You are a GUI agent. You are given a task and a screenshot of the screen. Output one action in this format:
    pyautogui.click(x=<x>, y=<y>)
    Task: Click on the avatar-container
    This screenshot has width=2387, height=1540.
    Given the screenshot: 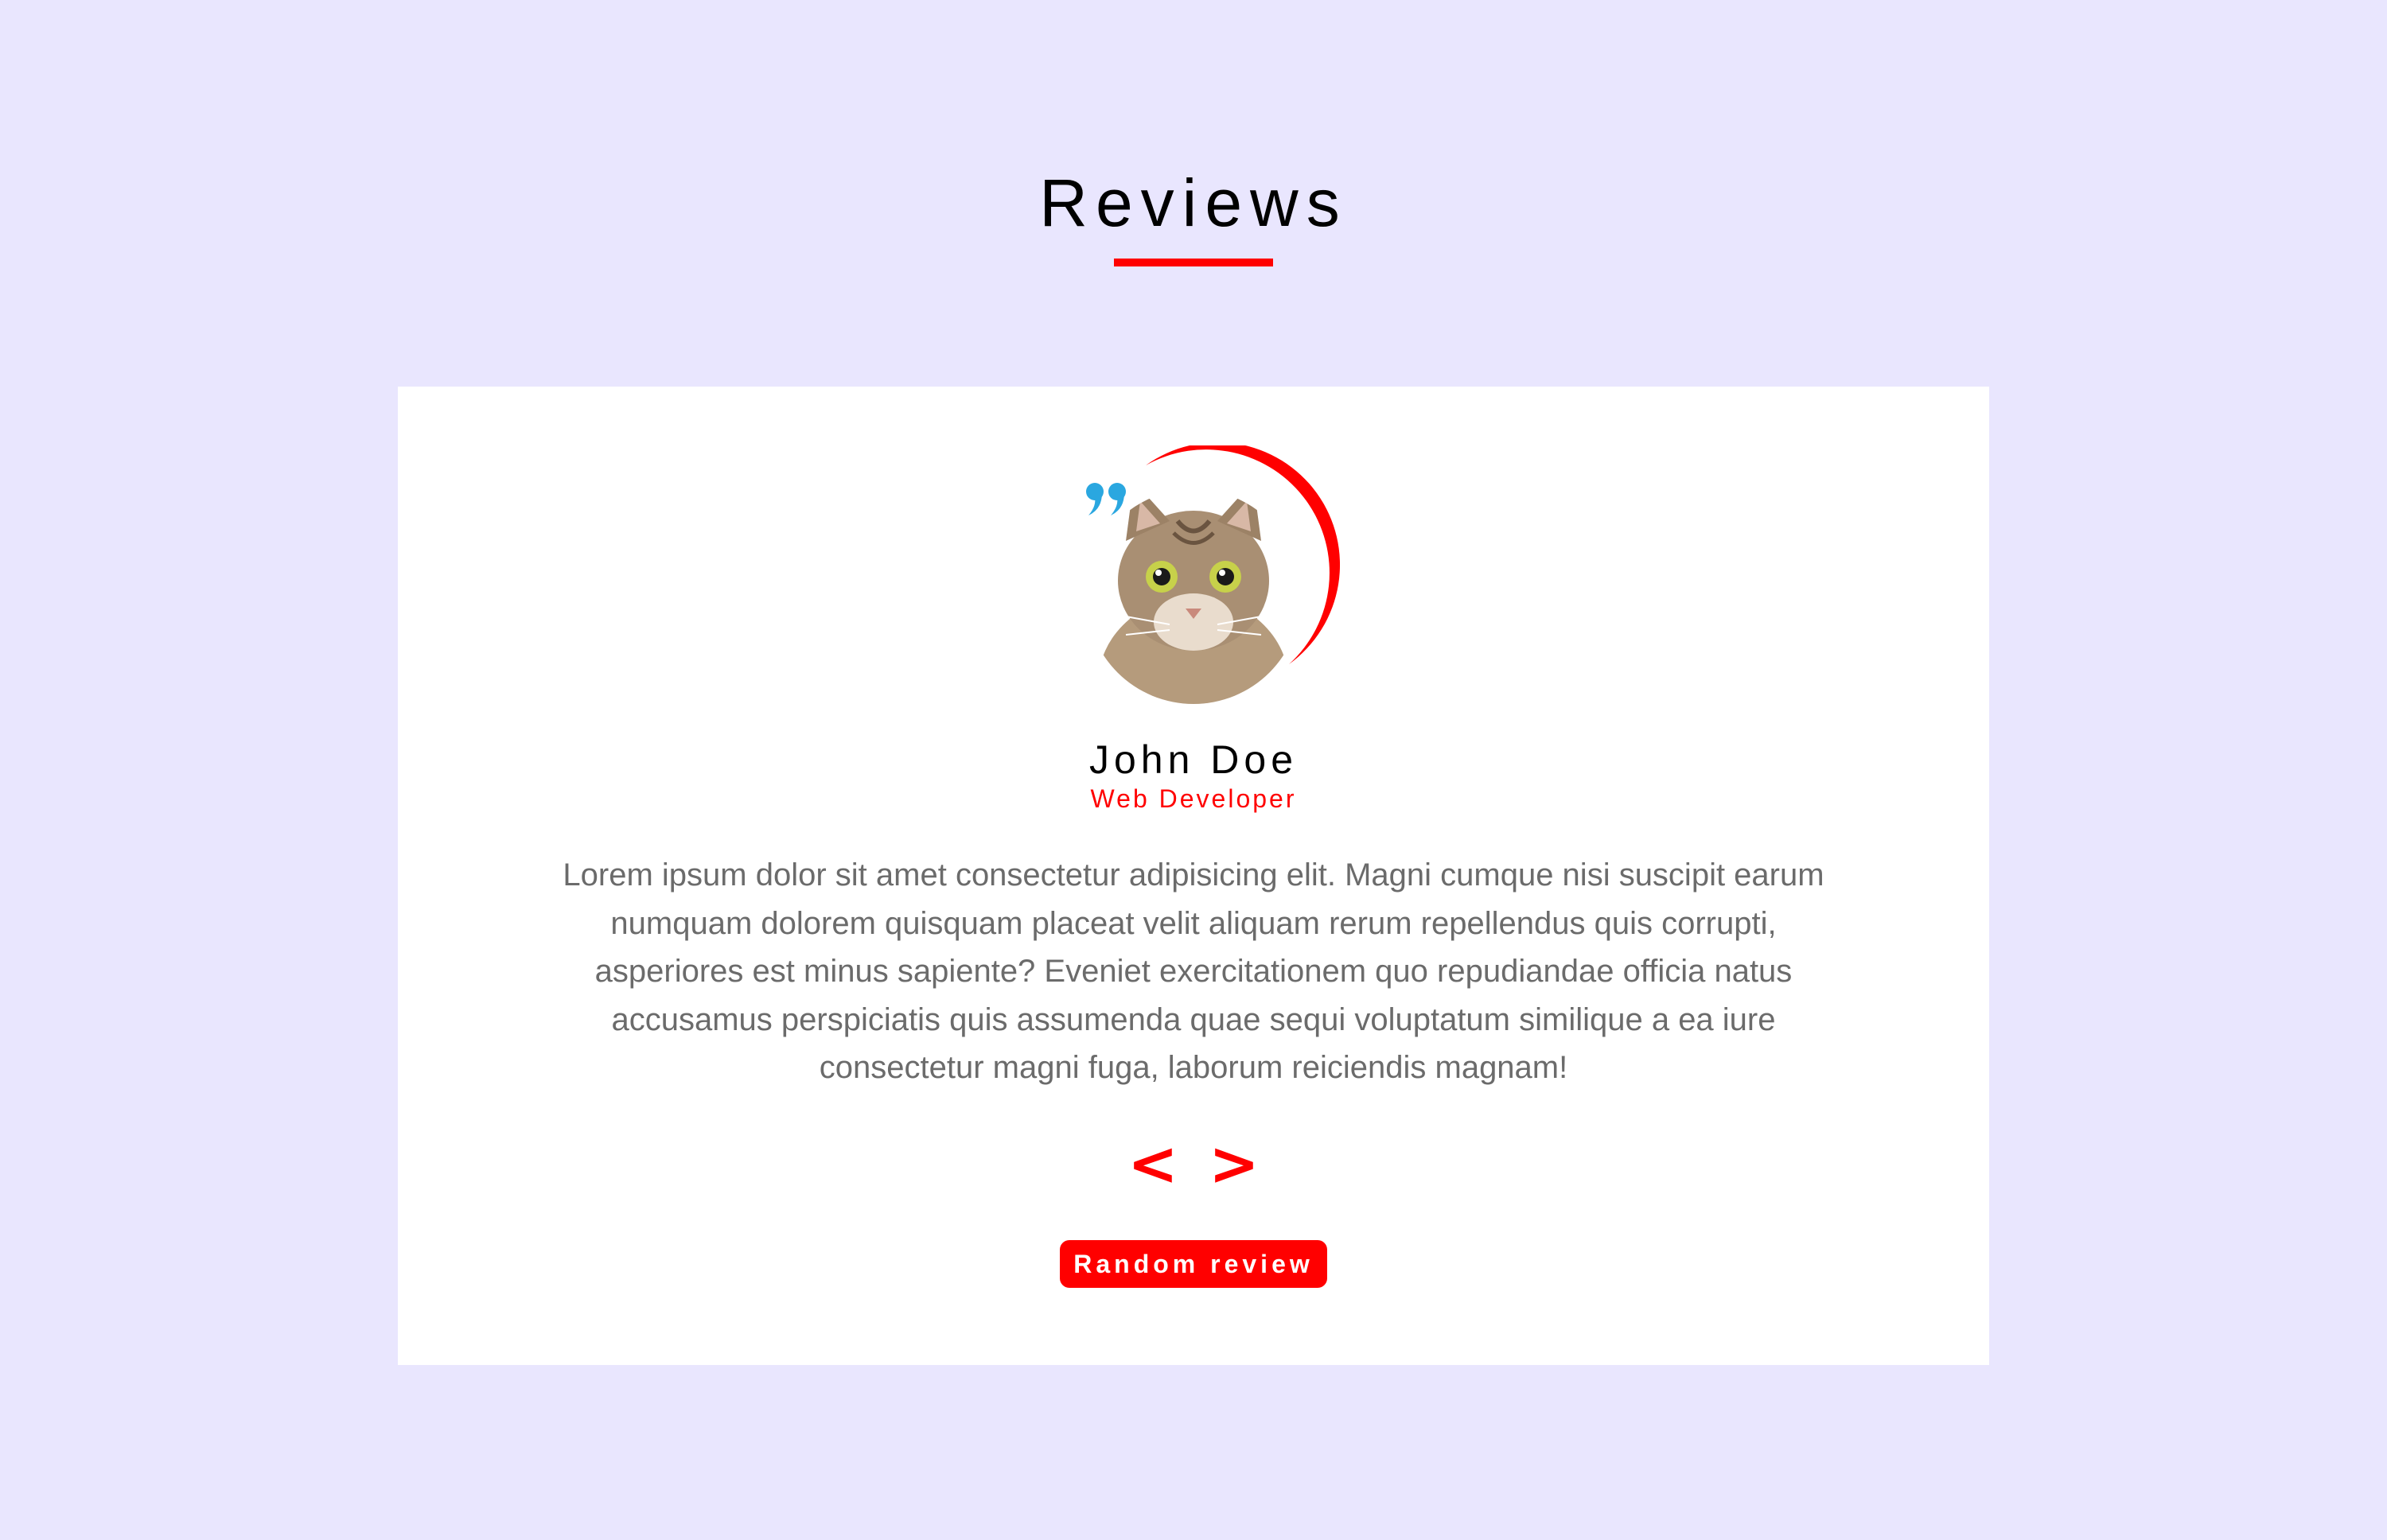 What is the action you would take?
    pyautogui.click(x=1202, y=588)
    